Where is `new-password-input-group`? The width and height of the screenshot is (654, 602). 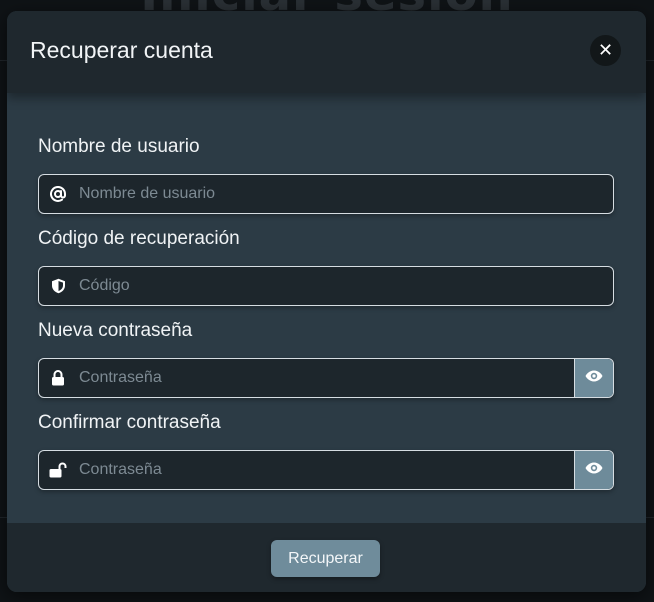 new-password-input-group is located at coordinates (326, 378).